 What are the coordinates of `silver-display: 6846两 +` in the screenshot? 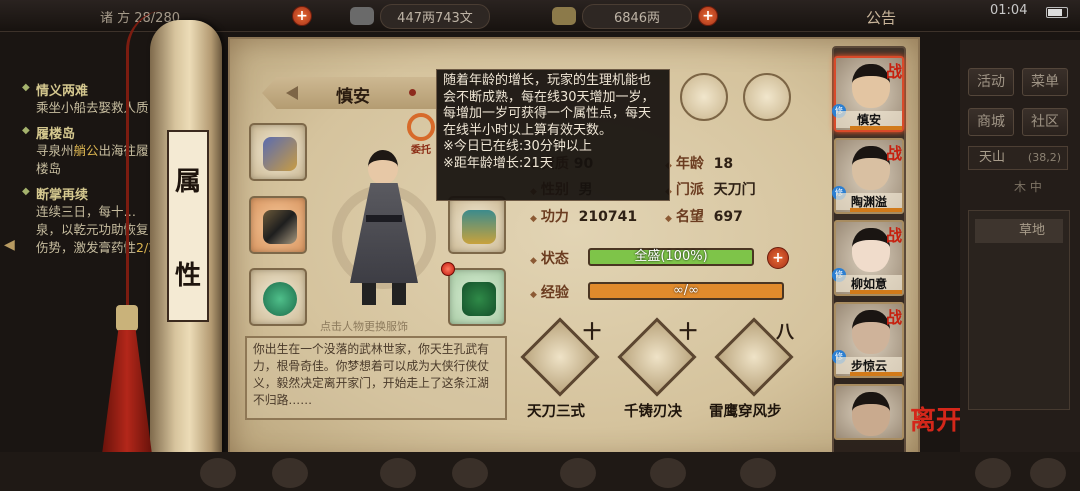 It's located at (635, 16).